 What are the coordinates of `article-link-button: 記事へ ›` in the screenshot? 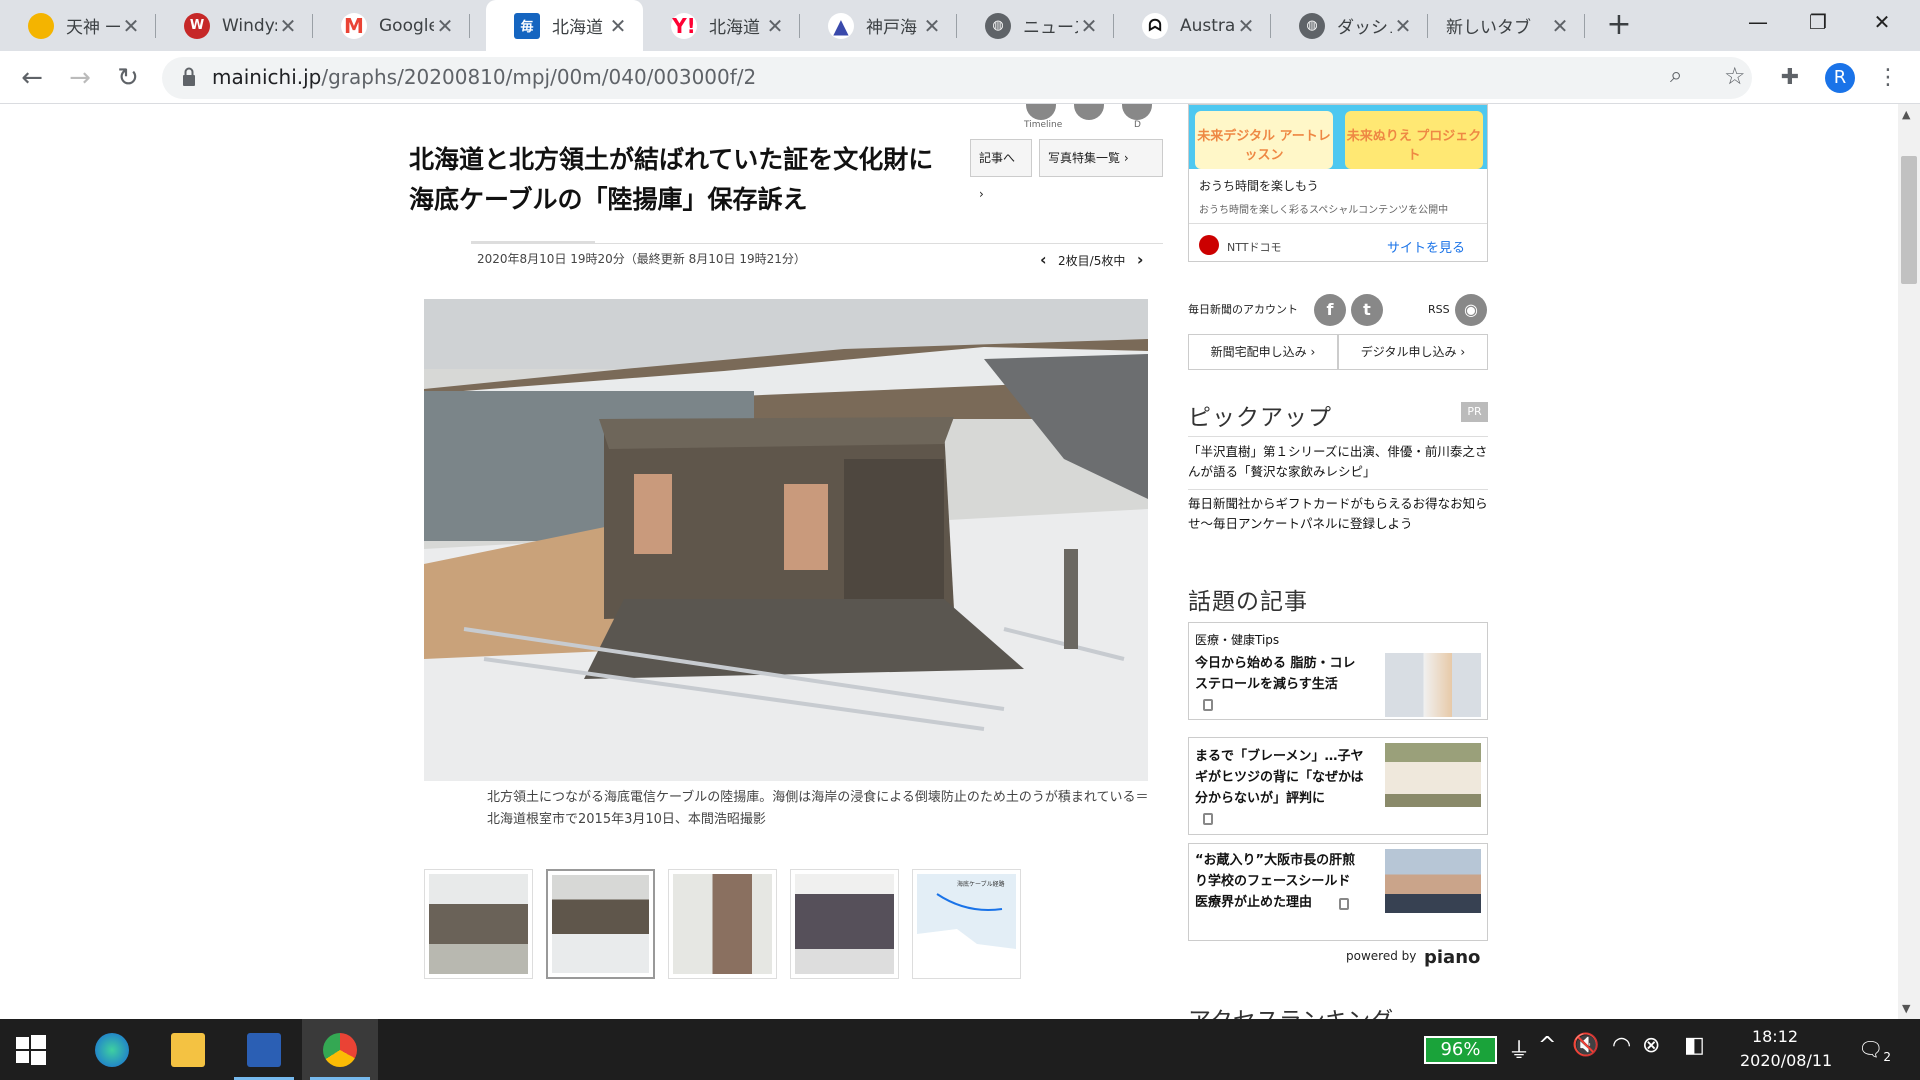 It's located at (1001, 170).